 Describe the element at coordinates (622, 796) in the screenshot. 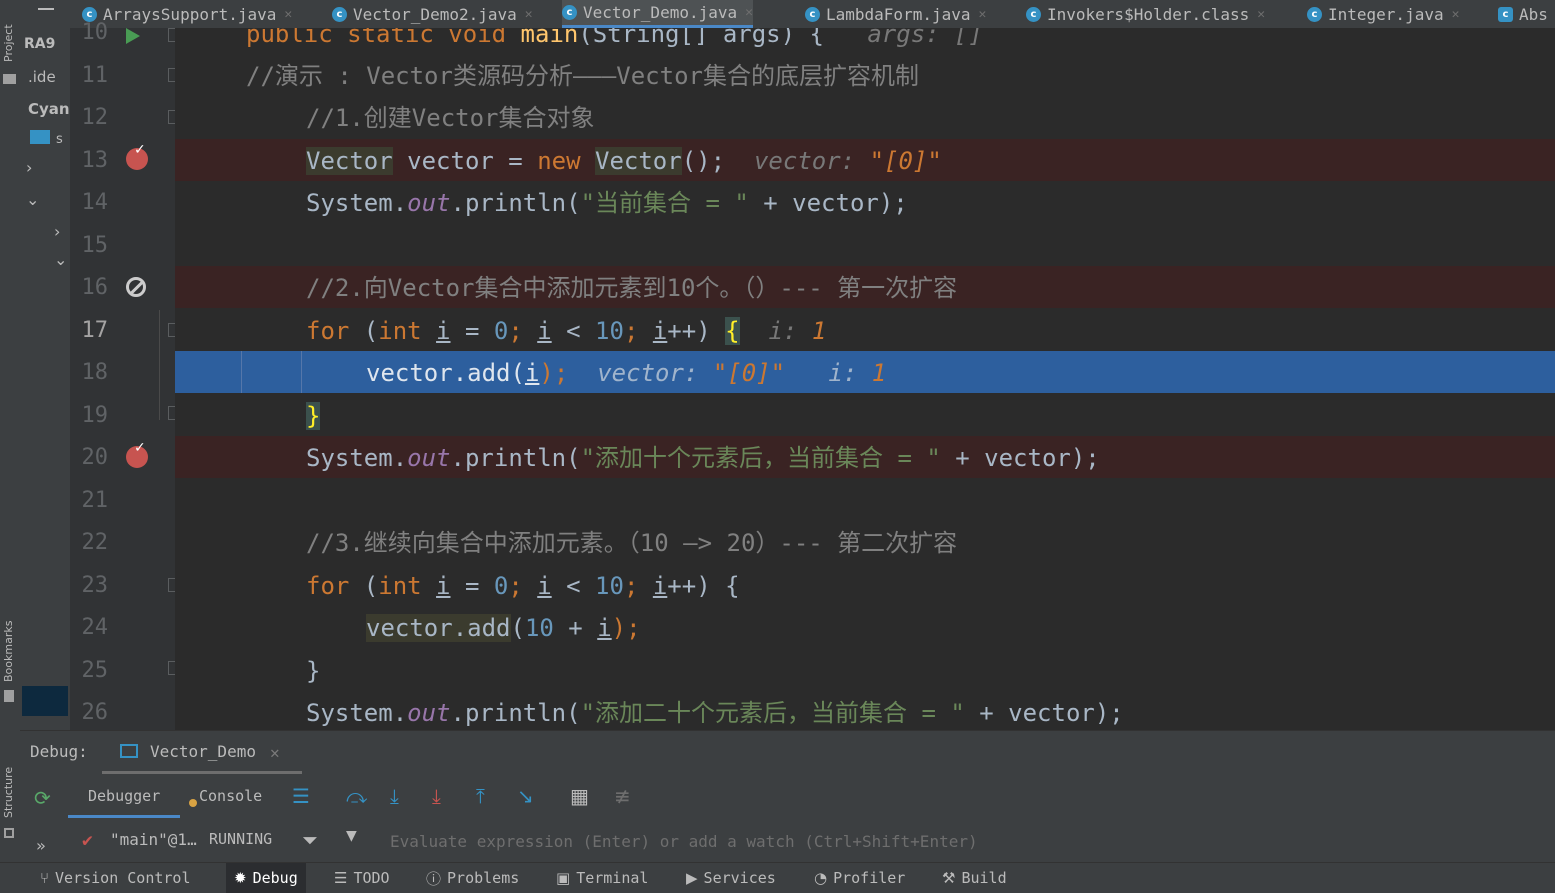

I see `trace-stream-icon: ≢` at that location.